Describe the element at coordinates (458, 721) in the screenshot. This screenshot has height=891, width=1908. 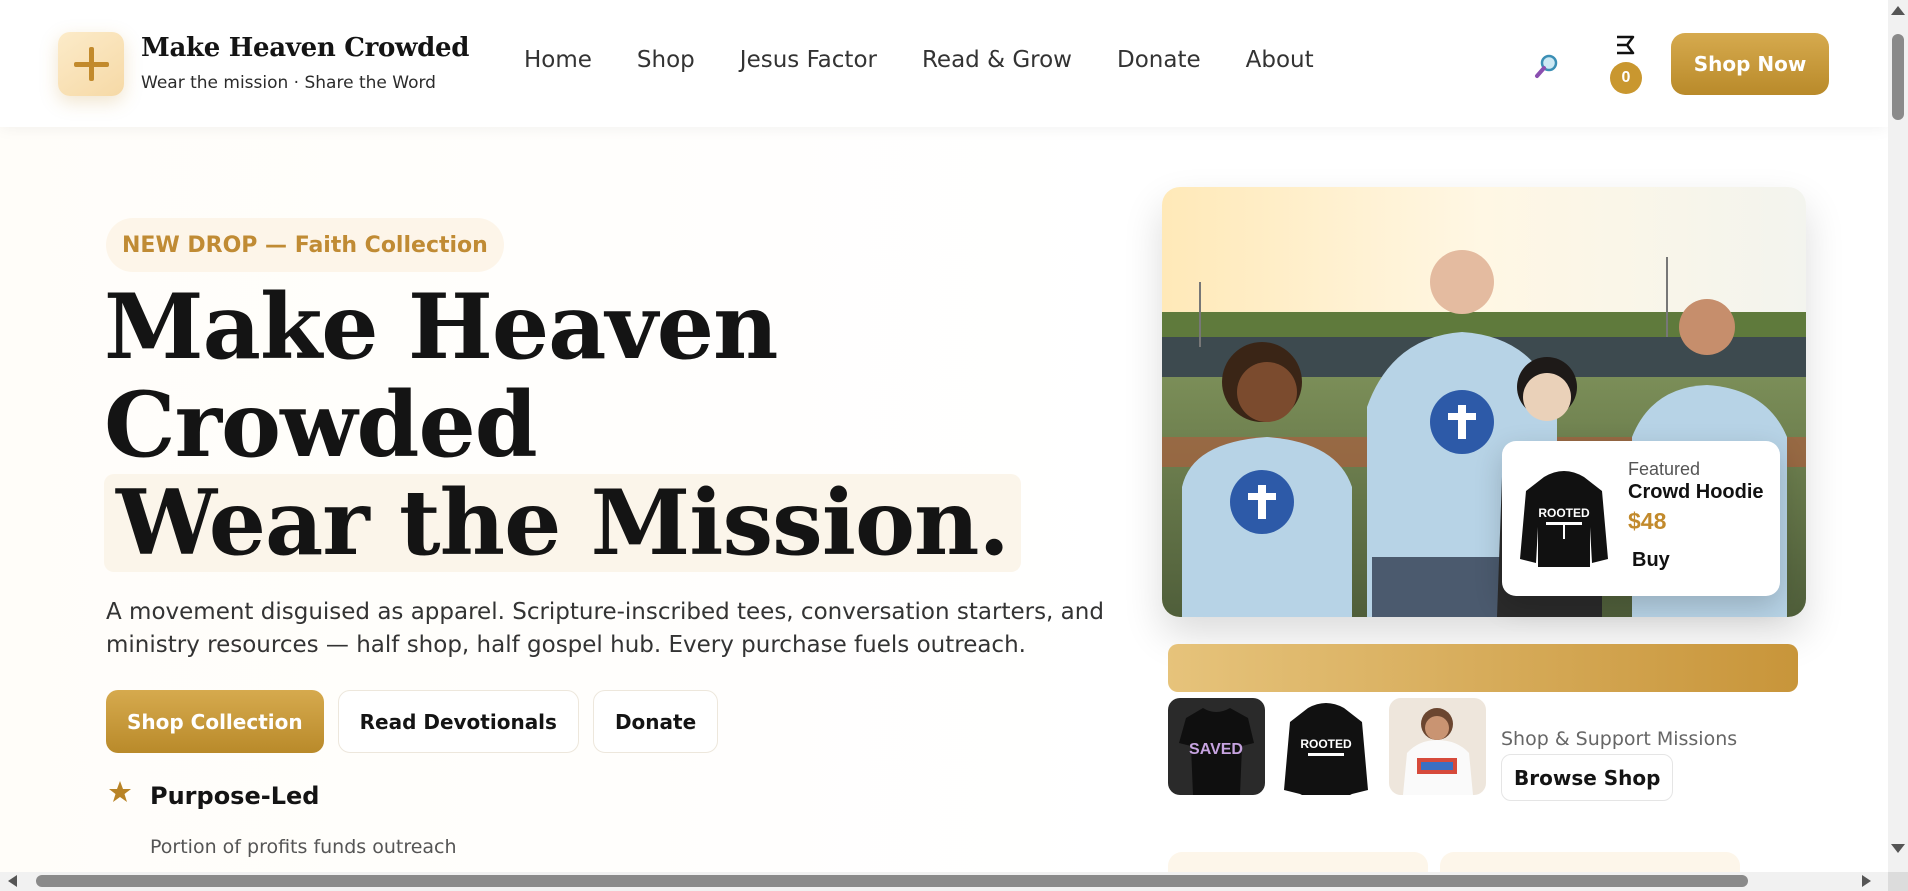
I see `read-devotionals-button: Read Devotionals` at that location.